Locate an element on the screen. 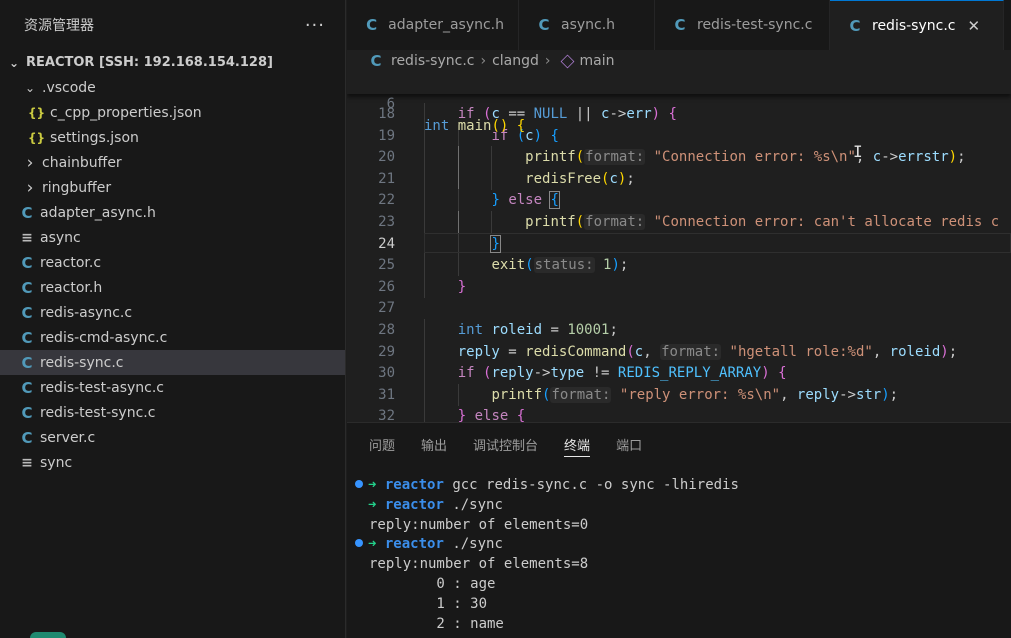 The height and width of the screenshot is (638, 1011). panel-tab: 端口 is located at coordinates (629, 444).